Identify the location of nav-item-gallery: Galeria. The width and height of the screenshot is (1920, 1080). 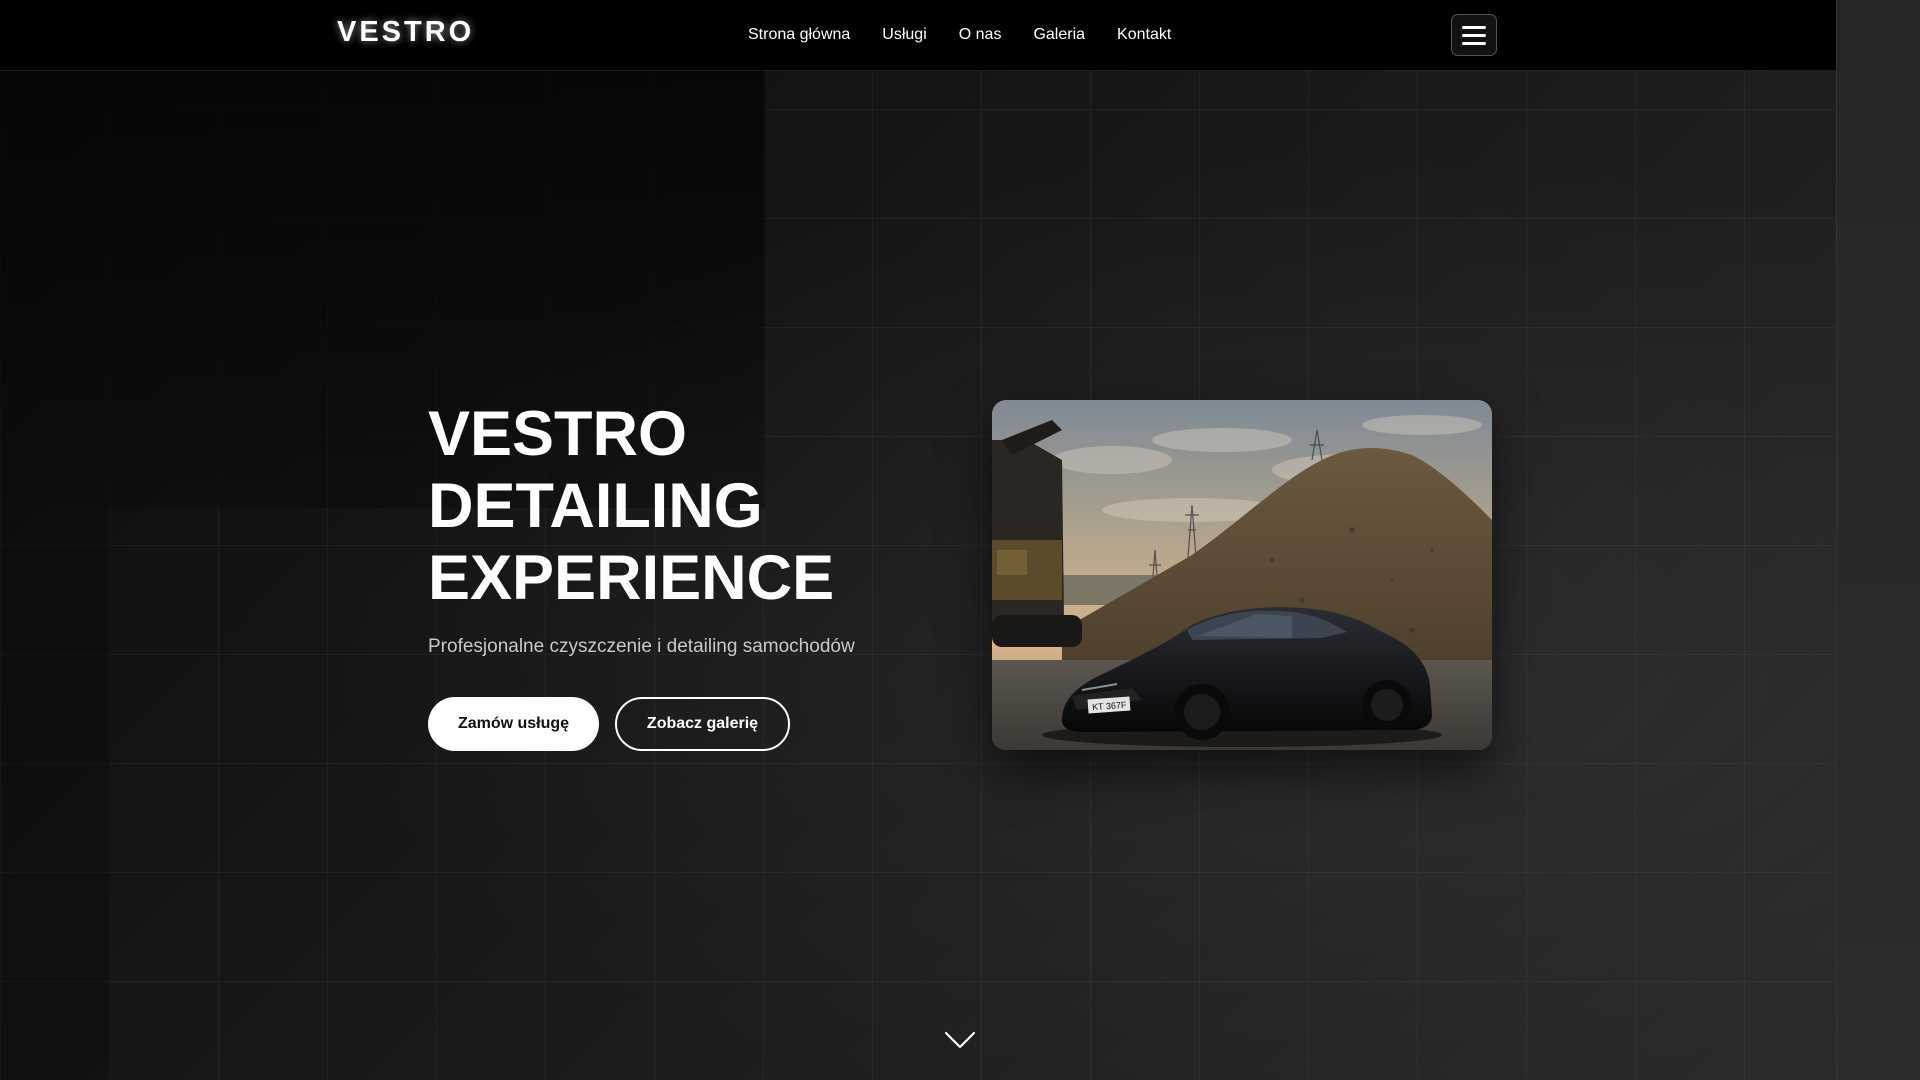
(1059, 35).